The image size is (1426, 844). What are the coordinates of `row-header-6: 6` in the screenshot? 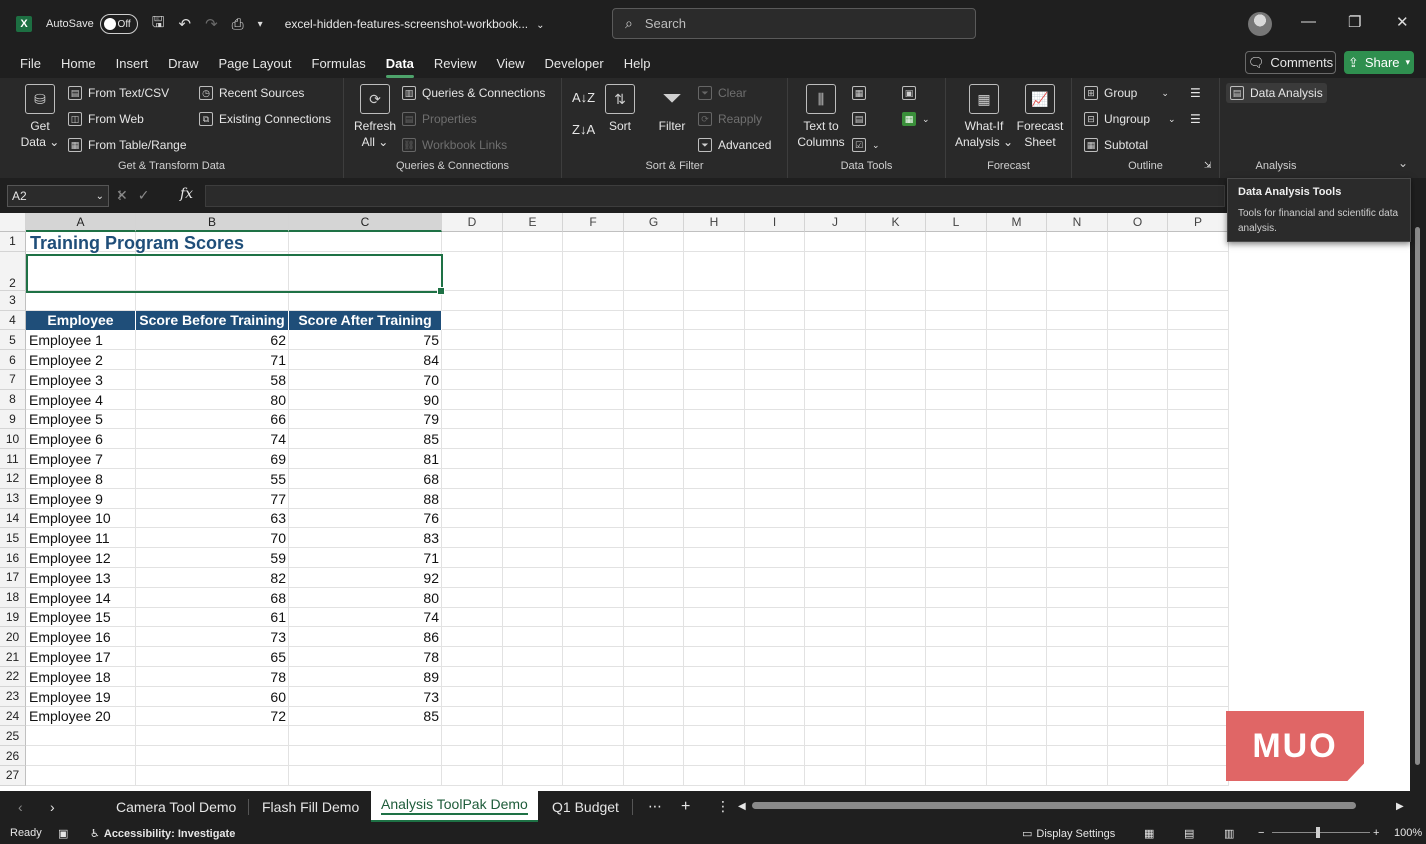 It's located at (13, 360).